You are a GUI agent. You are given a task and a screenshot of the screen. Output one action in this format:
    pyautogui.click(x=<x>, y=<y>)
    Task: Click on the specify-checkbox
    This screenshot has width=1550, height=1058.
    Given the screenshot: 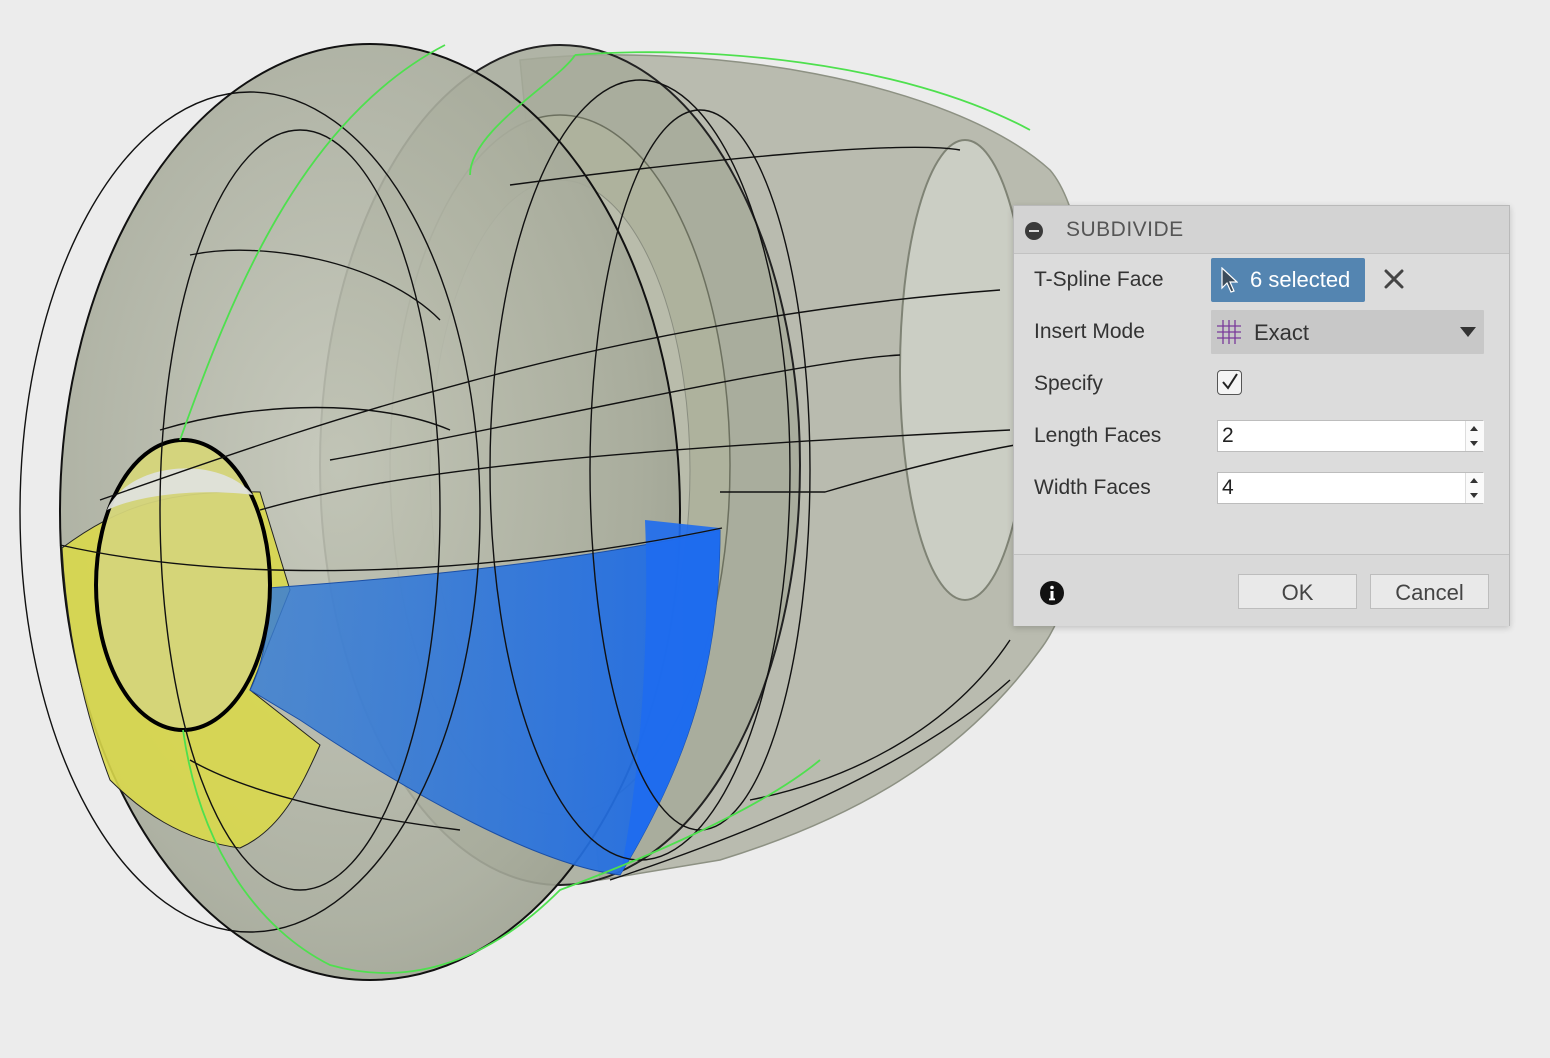 What is the action you would take?
    pyautogui.click(x=1229, y=382)
    